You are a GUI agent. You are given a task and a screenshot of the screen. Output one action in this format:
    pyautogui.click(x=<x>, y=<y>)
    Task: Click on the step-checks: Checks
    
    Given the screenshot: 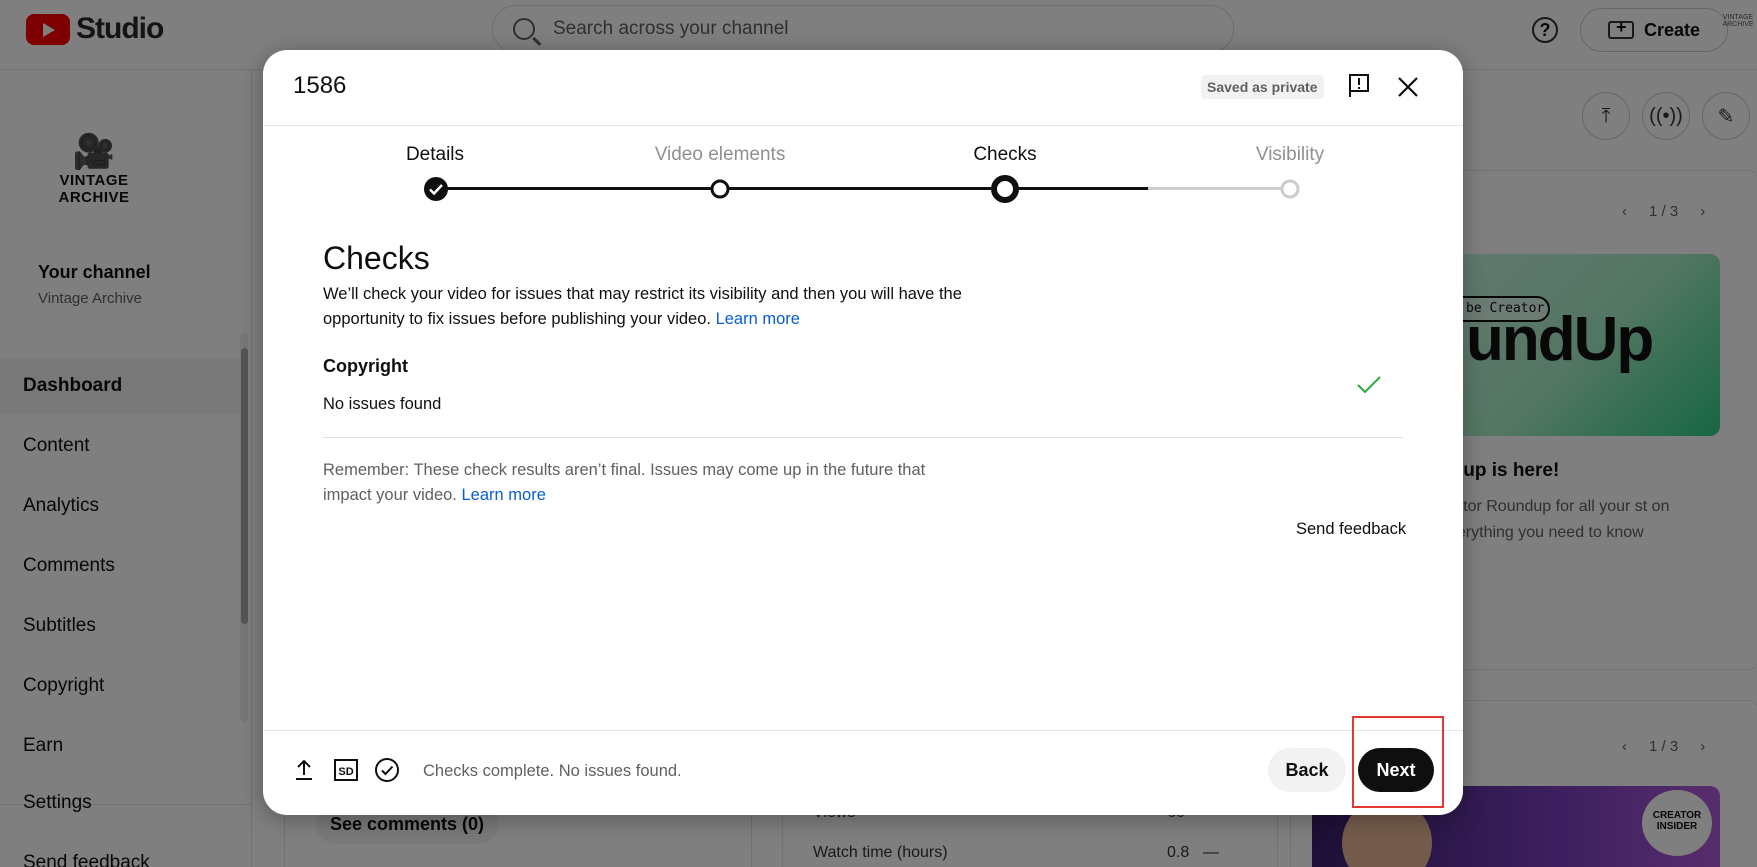 What is the action you would take?
    pyautogui.click(x=1005, y=155)
    